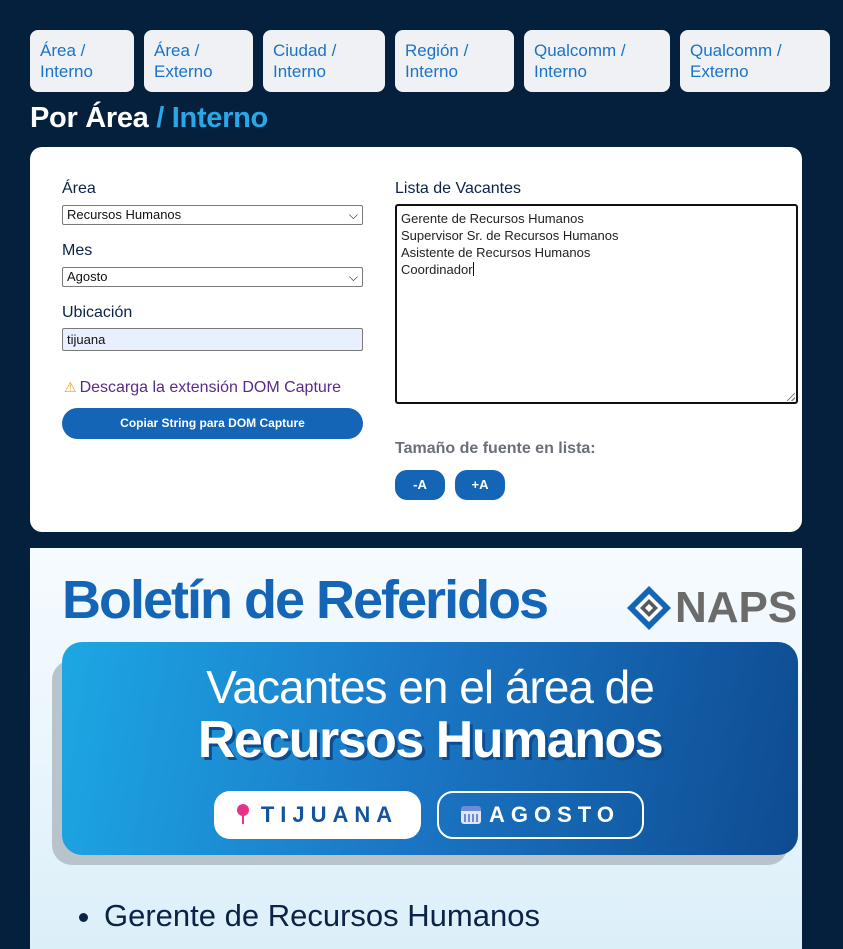 This screenshot has height=949, width=843. What do you see at coordinates (322, 916) in the screenshot?
I see `list-item: Gerente de Recursos Humanos` at bounding box center [322, 916].